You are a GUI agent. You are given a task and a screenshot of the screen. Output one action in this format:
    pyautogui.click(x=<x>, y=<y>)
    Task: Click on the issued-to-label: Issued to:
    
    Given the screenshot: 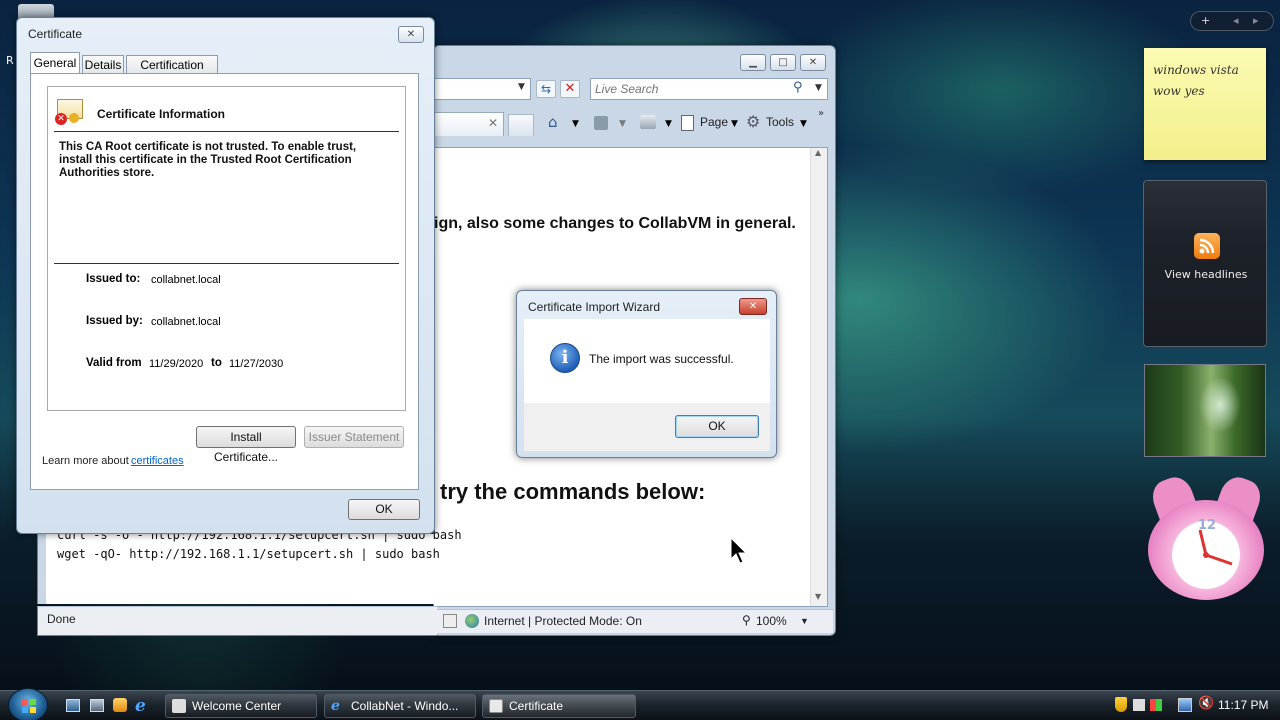 What is the action you would take?
    pyautogui.click(x=113, y=279)
    